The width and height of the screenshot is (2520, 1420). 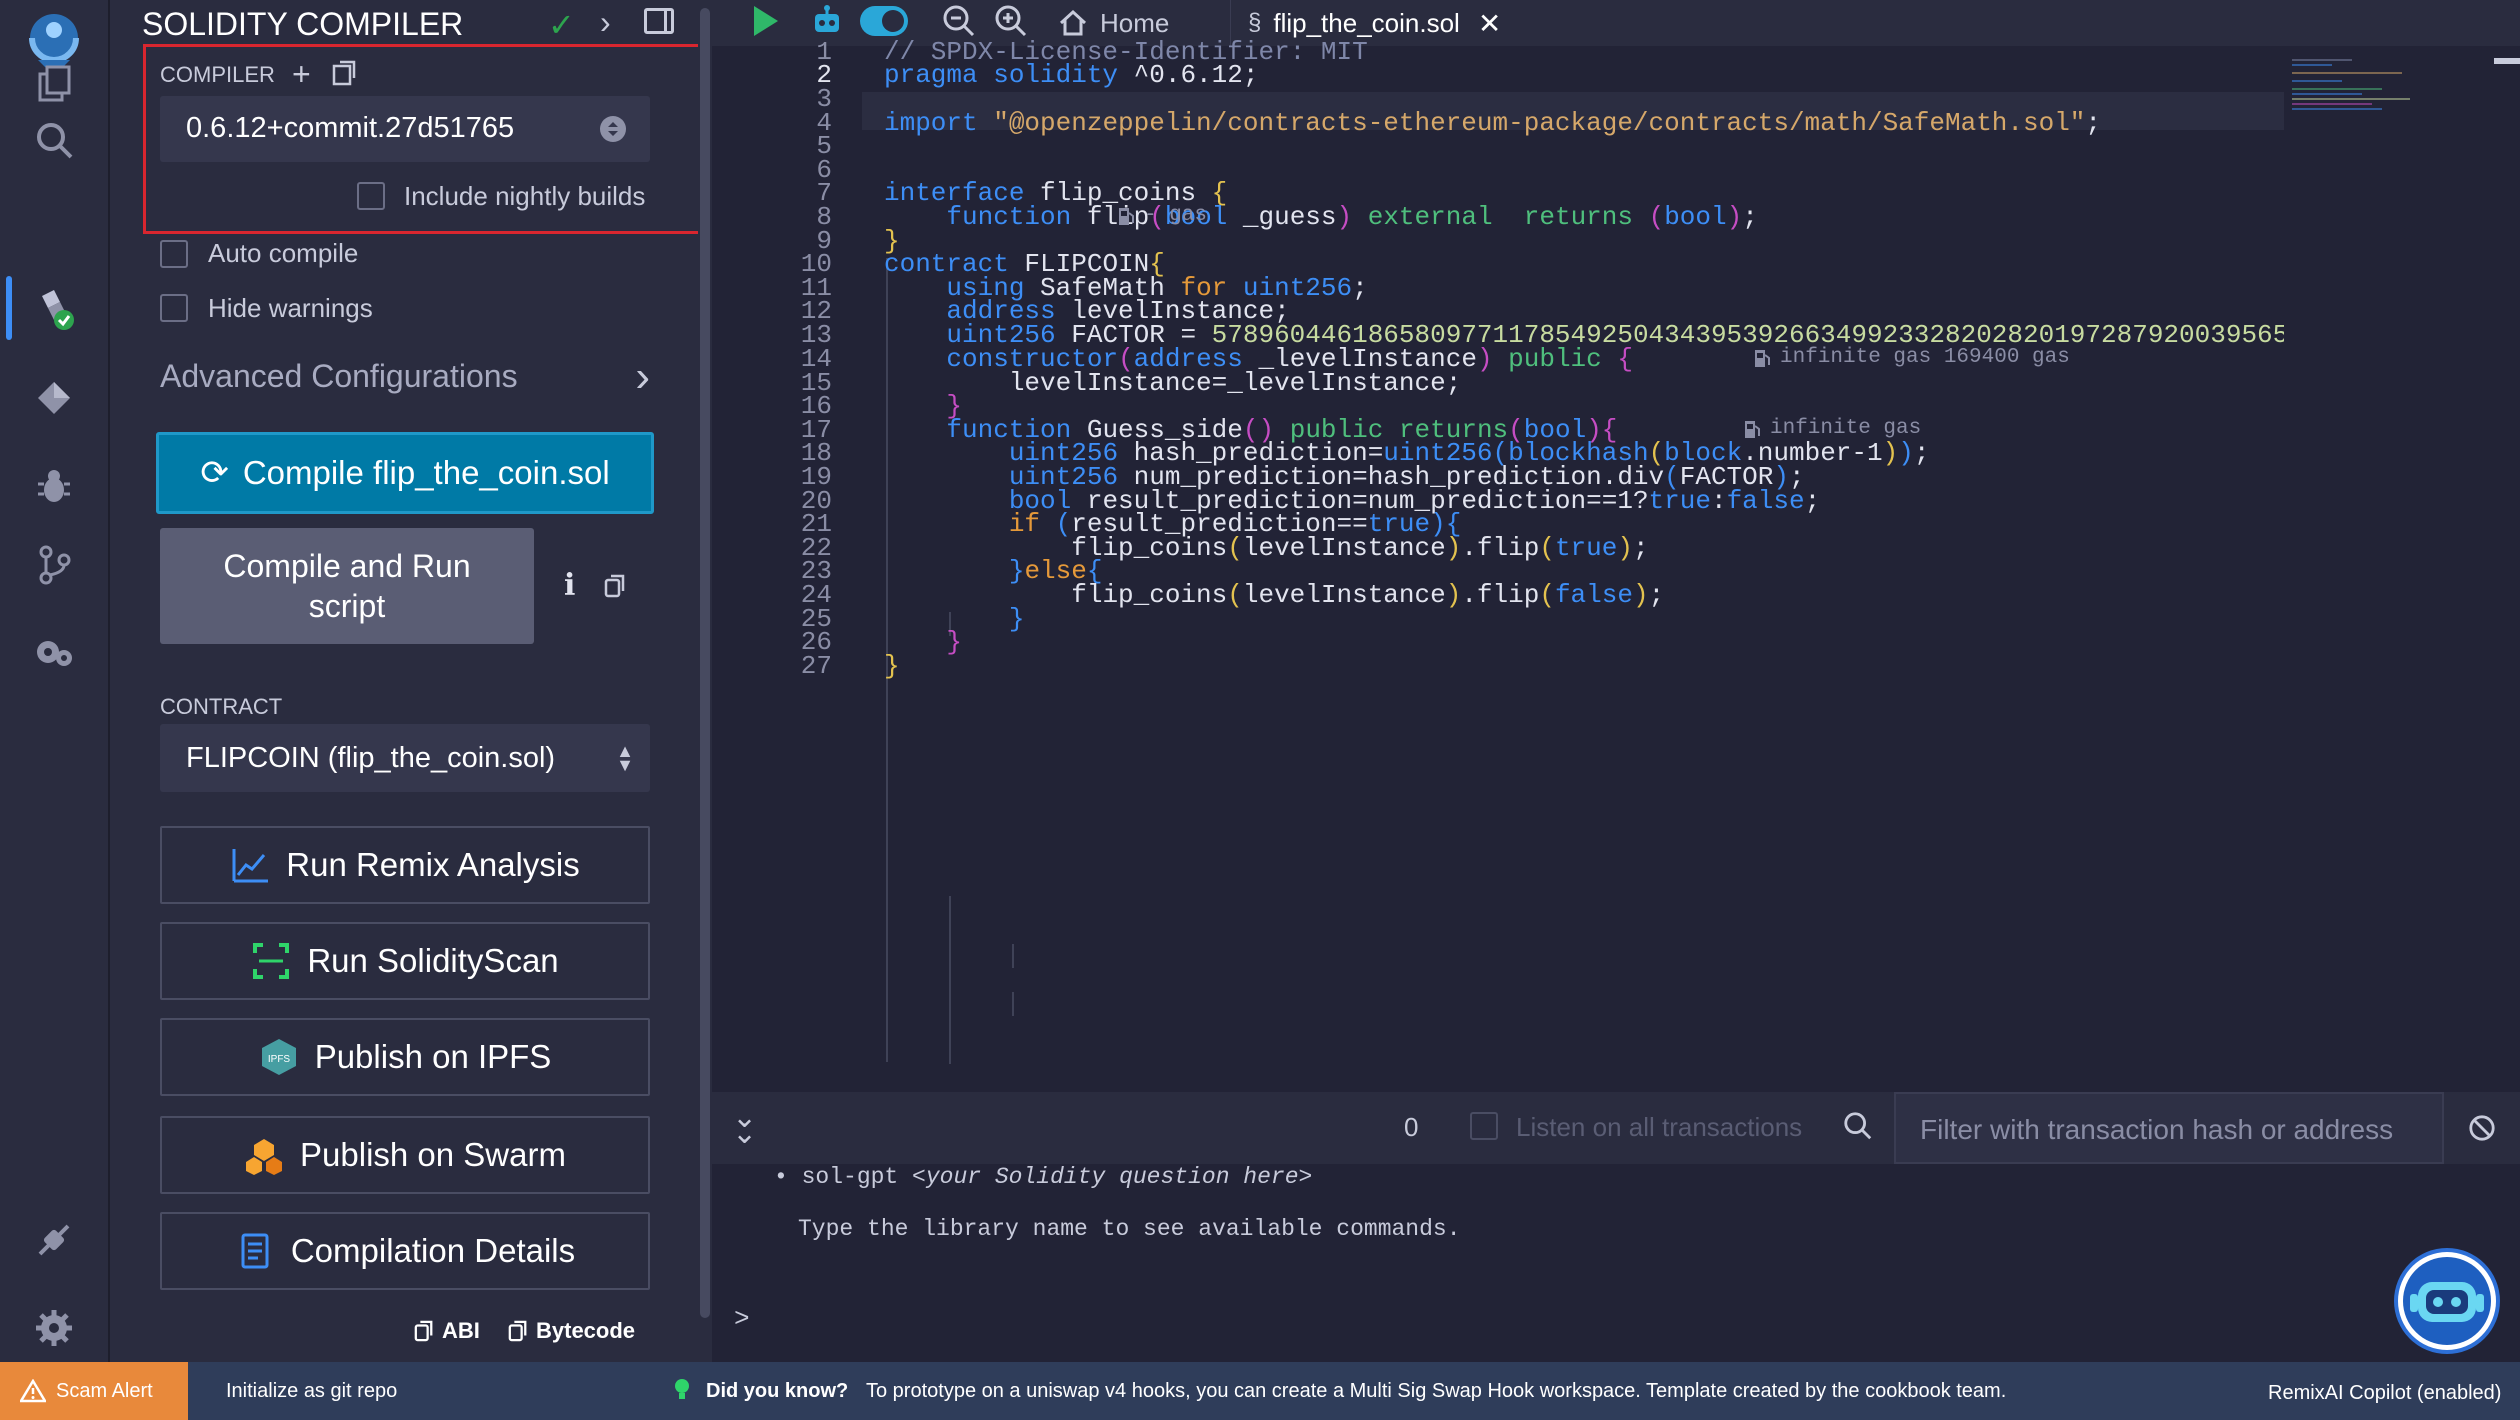 I want to click on code-line-27: }, so click(x=892, y=666).